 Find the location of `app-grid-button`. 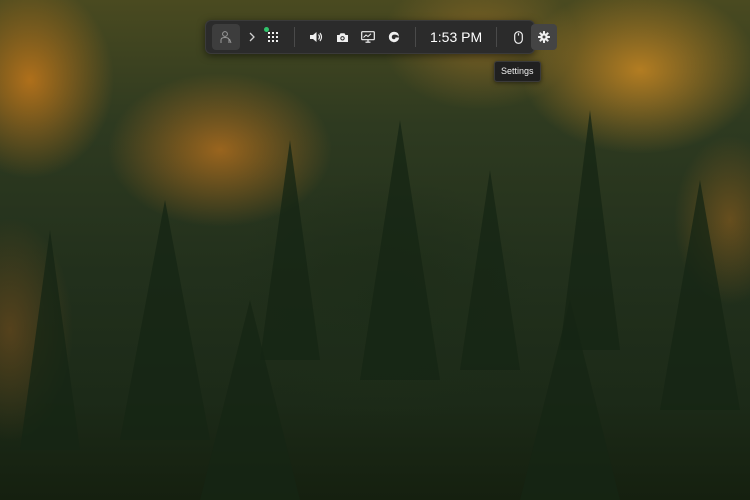

app-grid-button is located at coordinates (273, 37).